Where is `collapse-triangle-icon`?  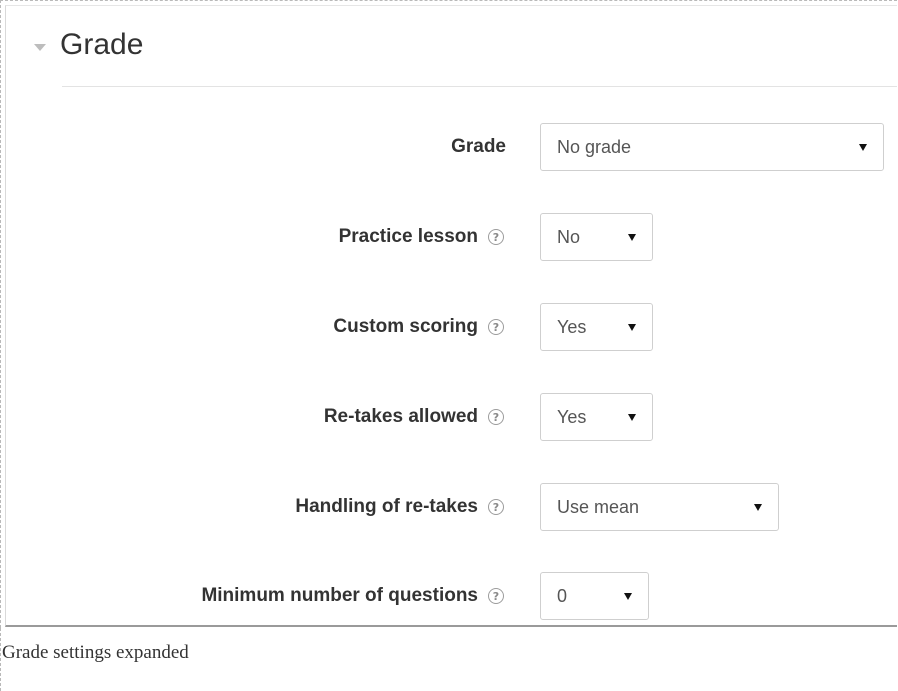
collapse-triangle-icon is located at coordinates (40, 47).